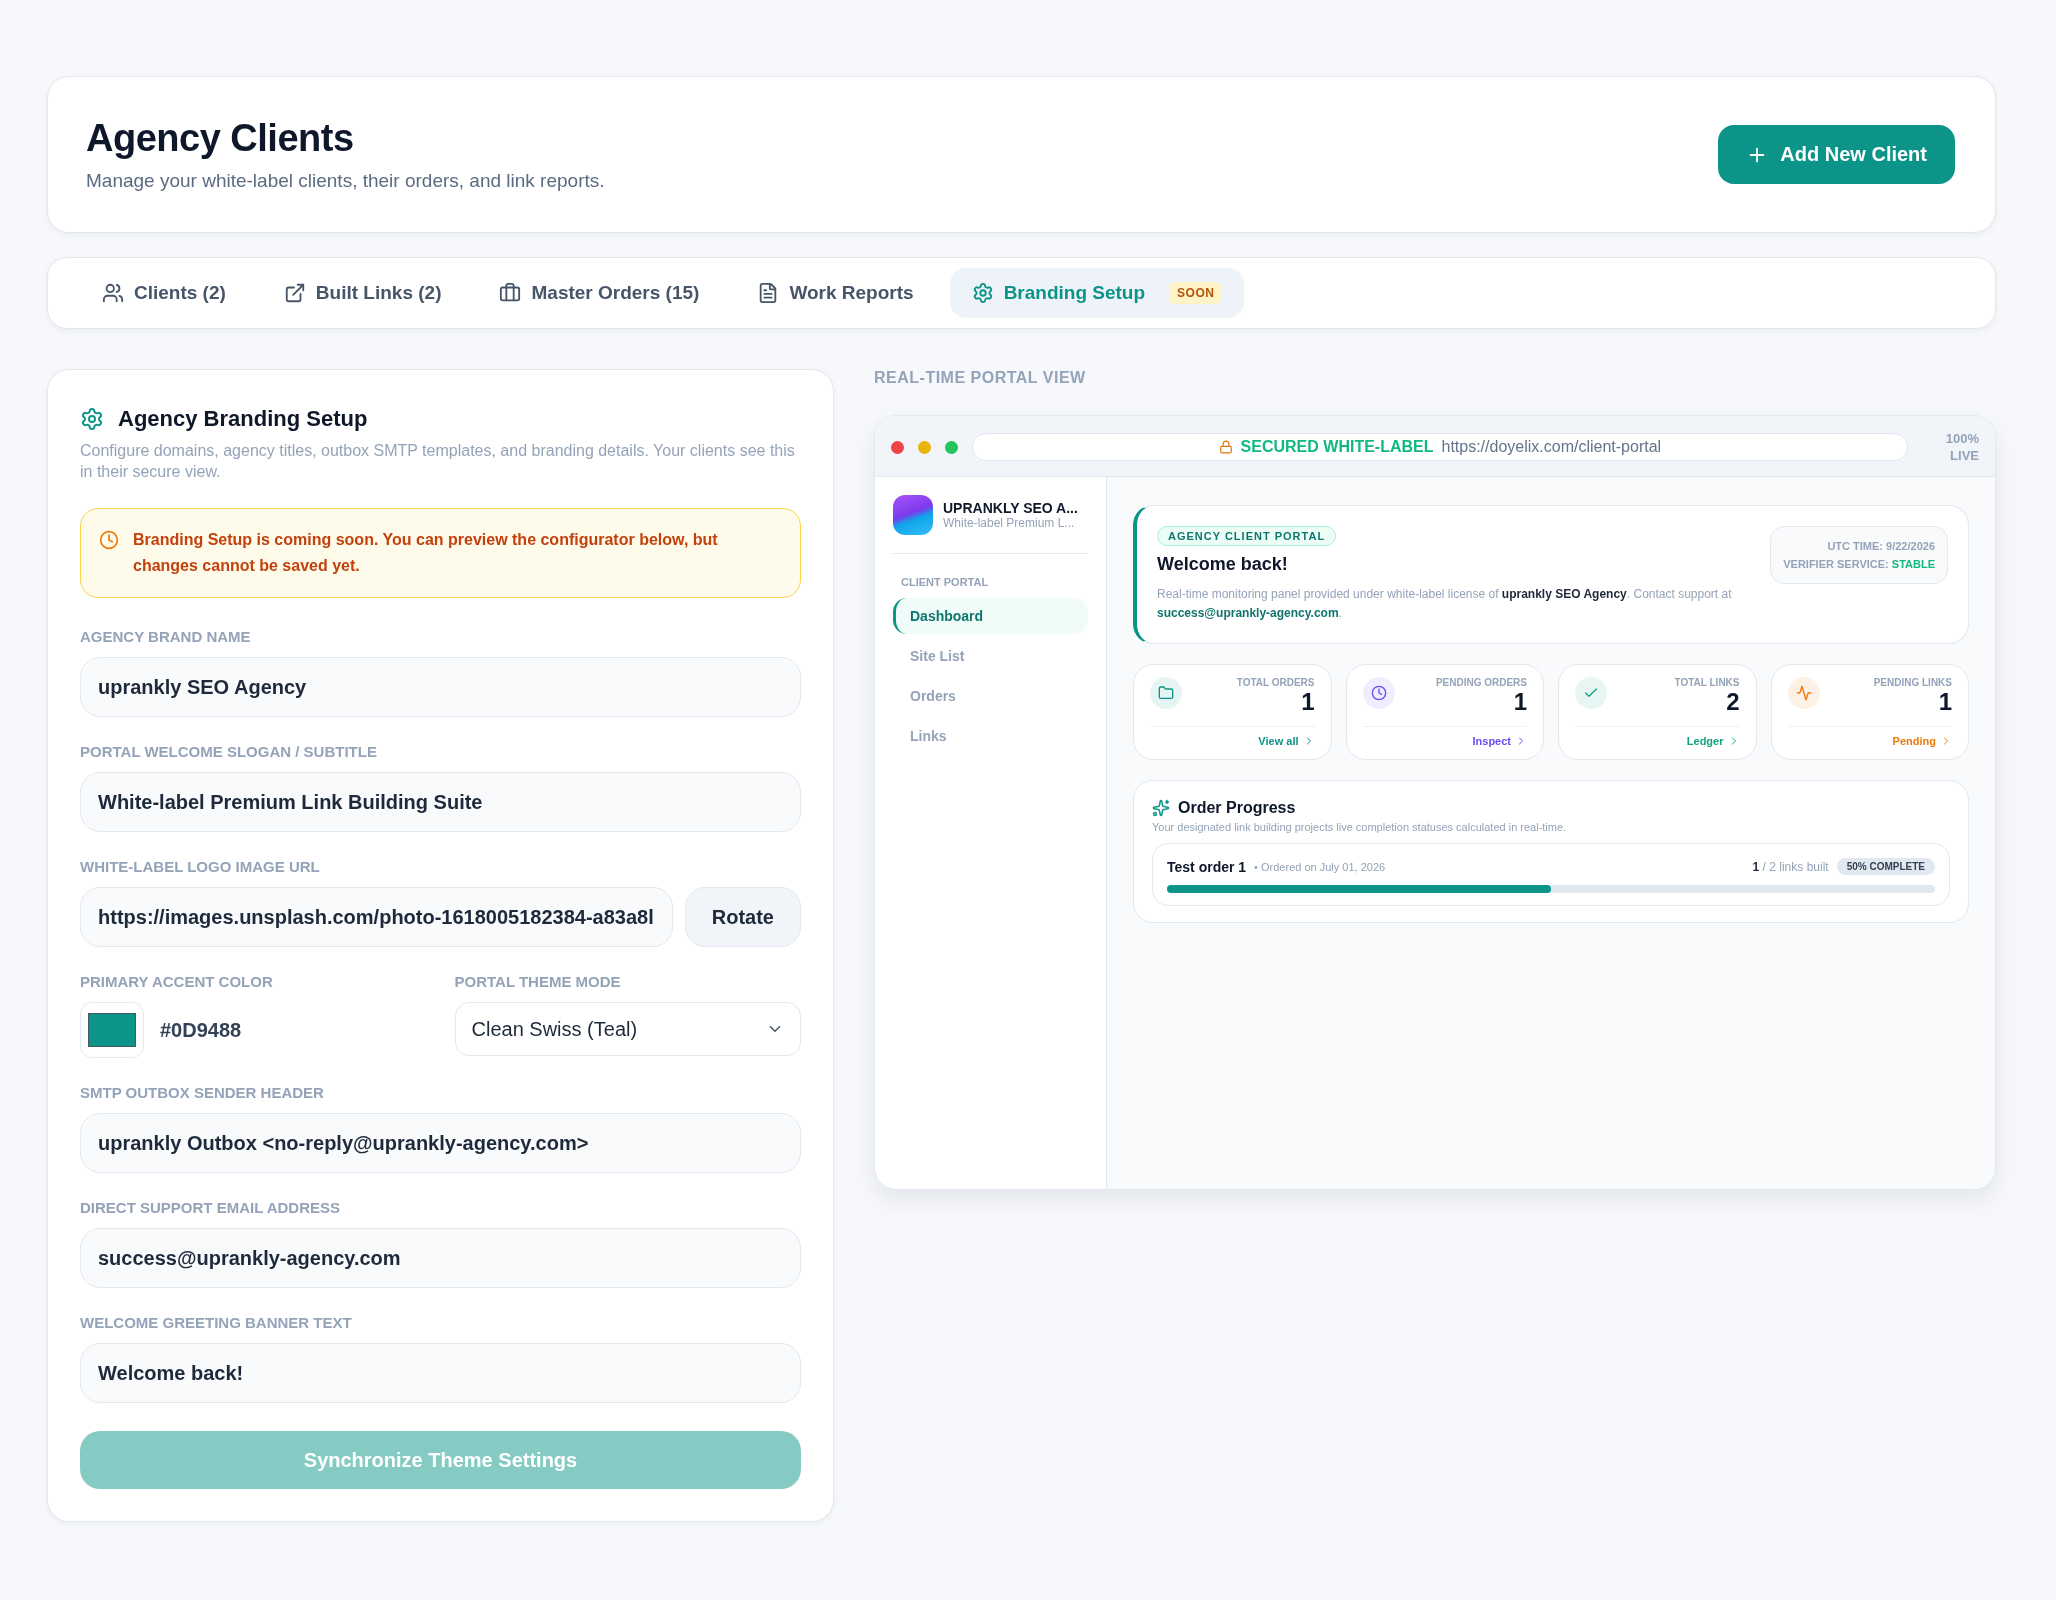 The height and width of the screenshot is (1600, 2056). What do you see at coordinates (1360, 827) in the screenshot?
I see `progress-description: Your designated link building projects live completion statuses calculated in real-time.` at bounding box center [1360, 827].